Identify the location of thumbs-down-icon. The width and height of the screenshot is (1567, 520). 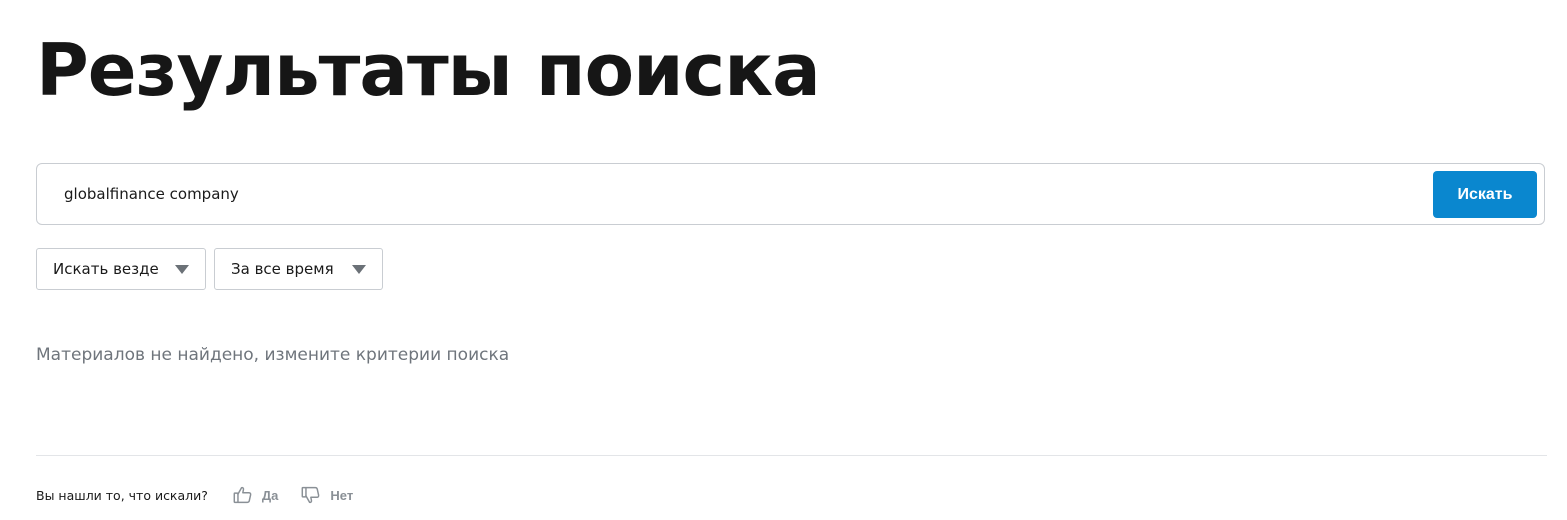
(310, 495).